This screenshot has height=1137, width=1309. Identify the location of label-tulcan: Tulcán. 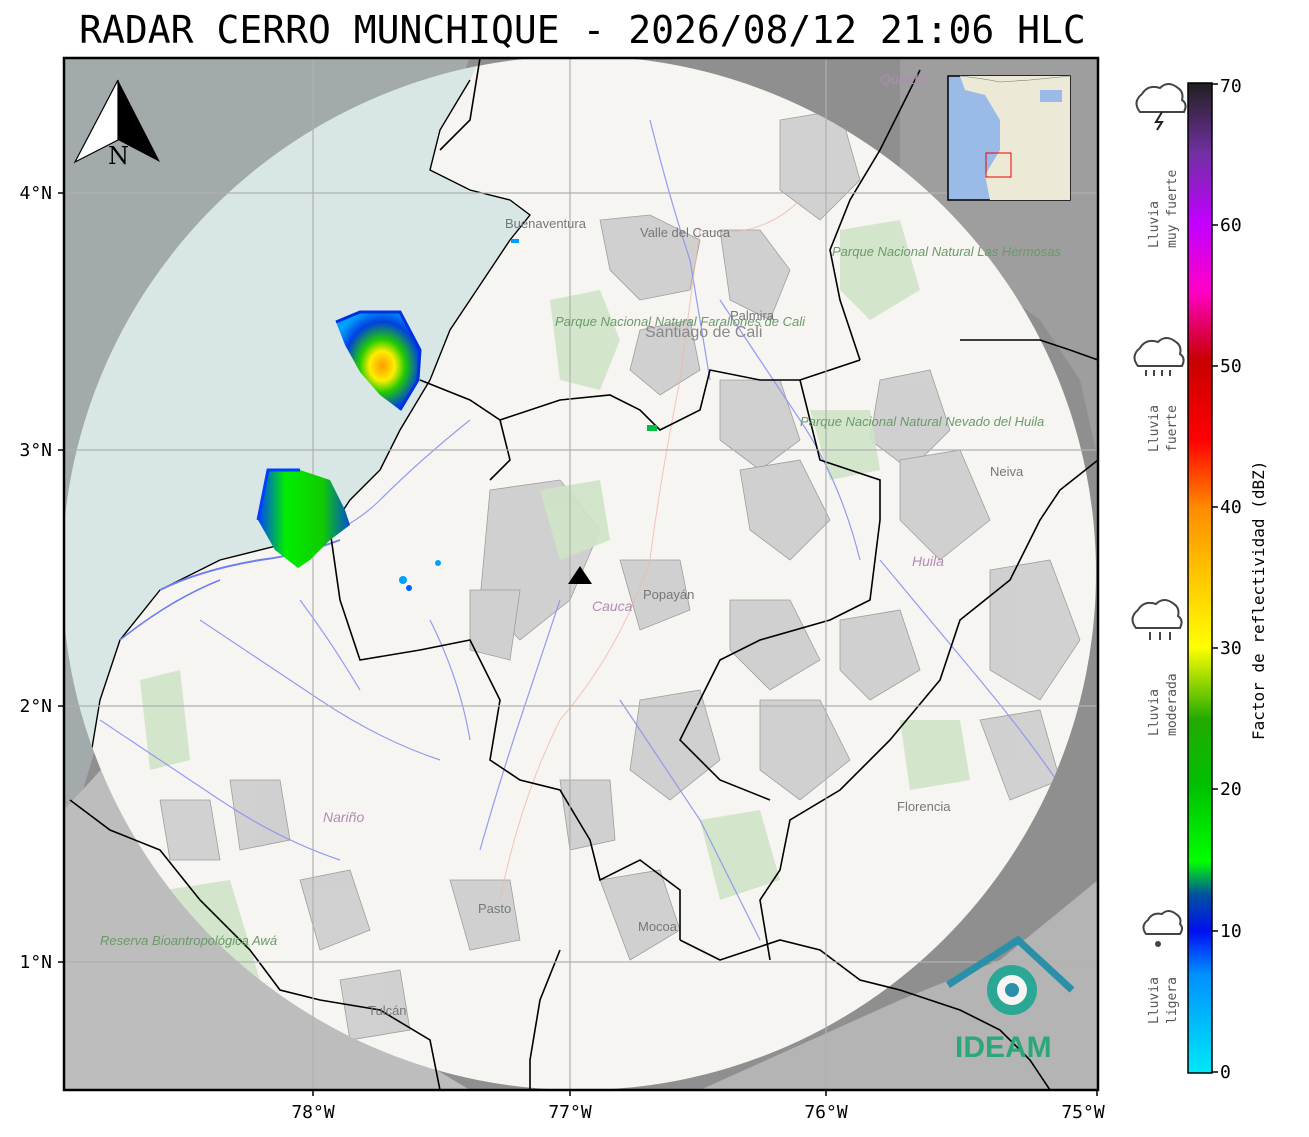
(387, 1010).